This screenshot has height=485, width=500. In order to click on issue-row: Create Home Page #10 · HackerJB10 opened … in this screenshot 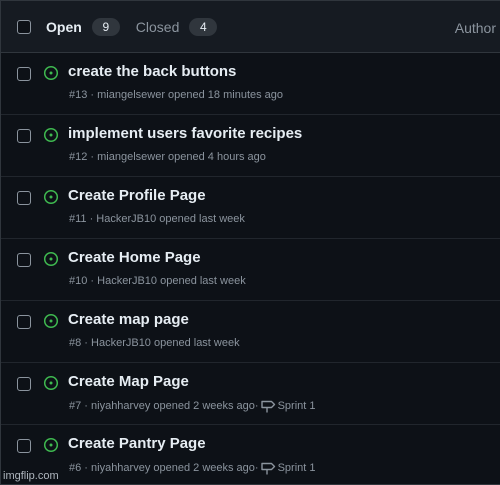, I will do `click(250, 270)`.